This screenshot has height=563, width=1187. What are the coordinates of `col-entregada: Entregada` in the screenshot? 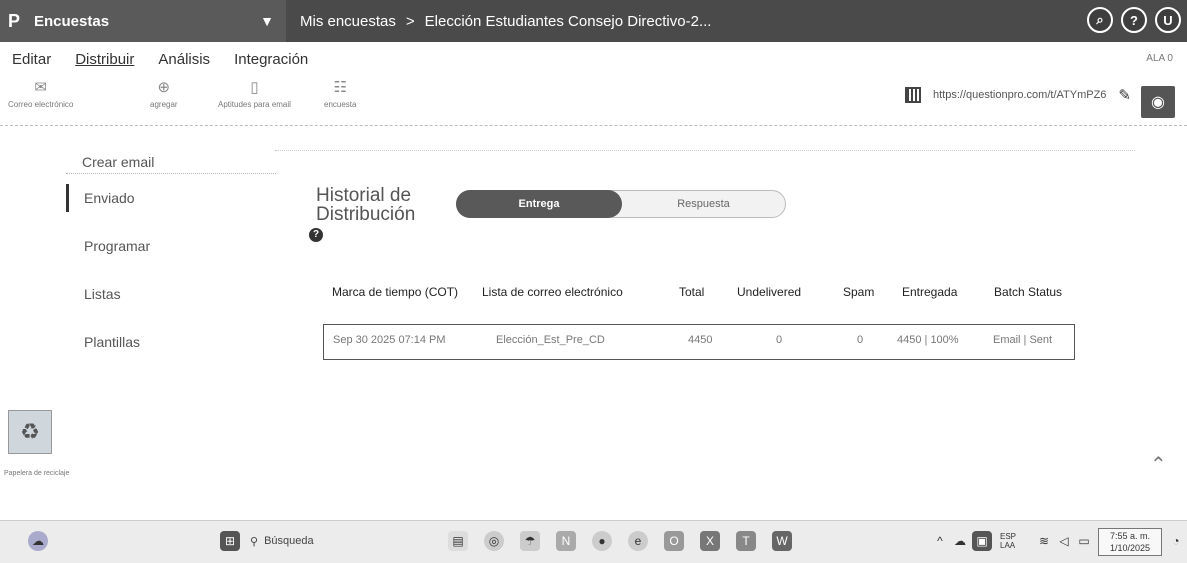 It's located at (930, 292).